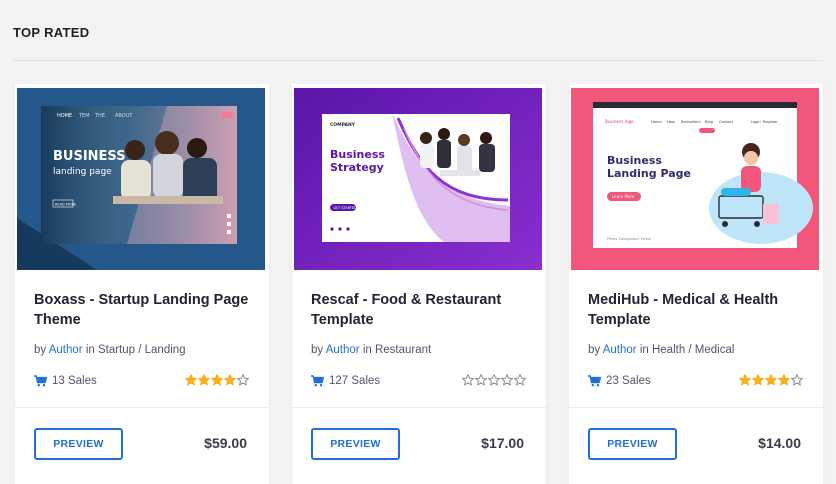  I want to click on thumb-subheadline: landing page, so click(82, 172).